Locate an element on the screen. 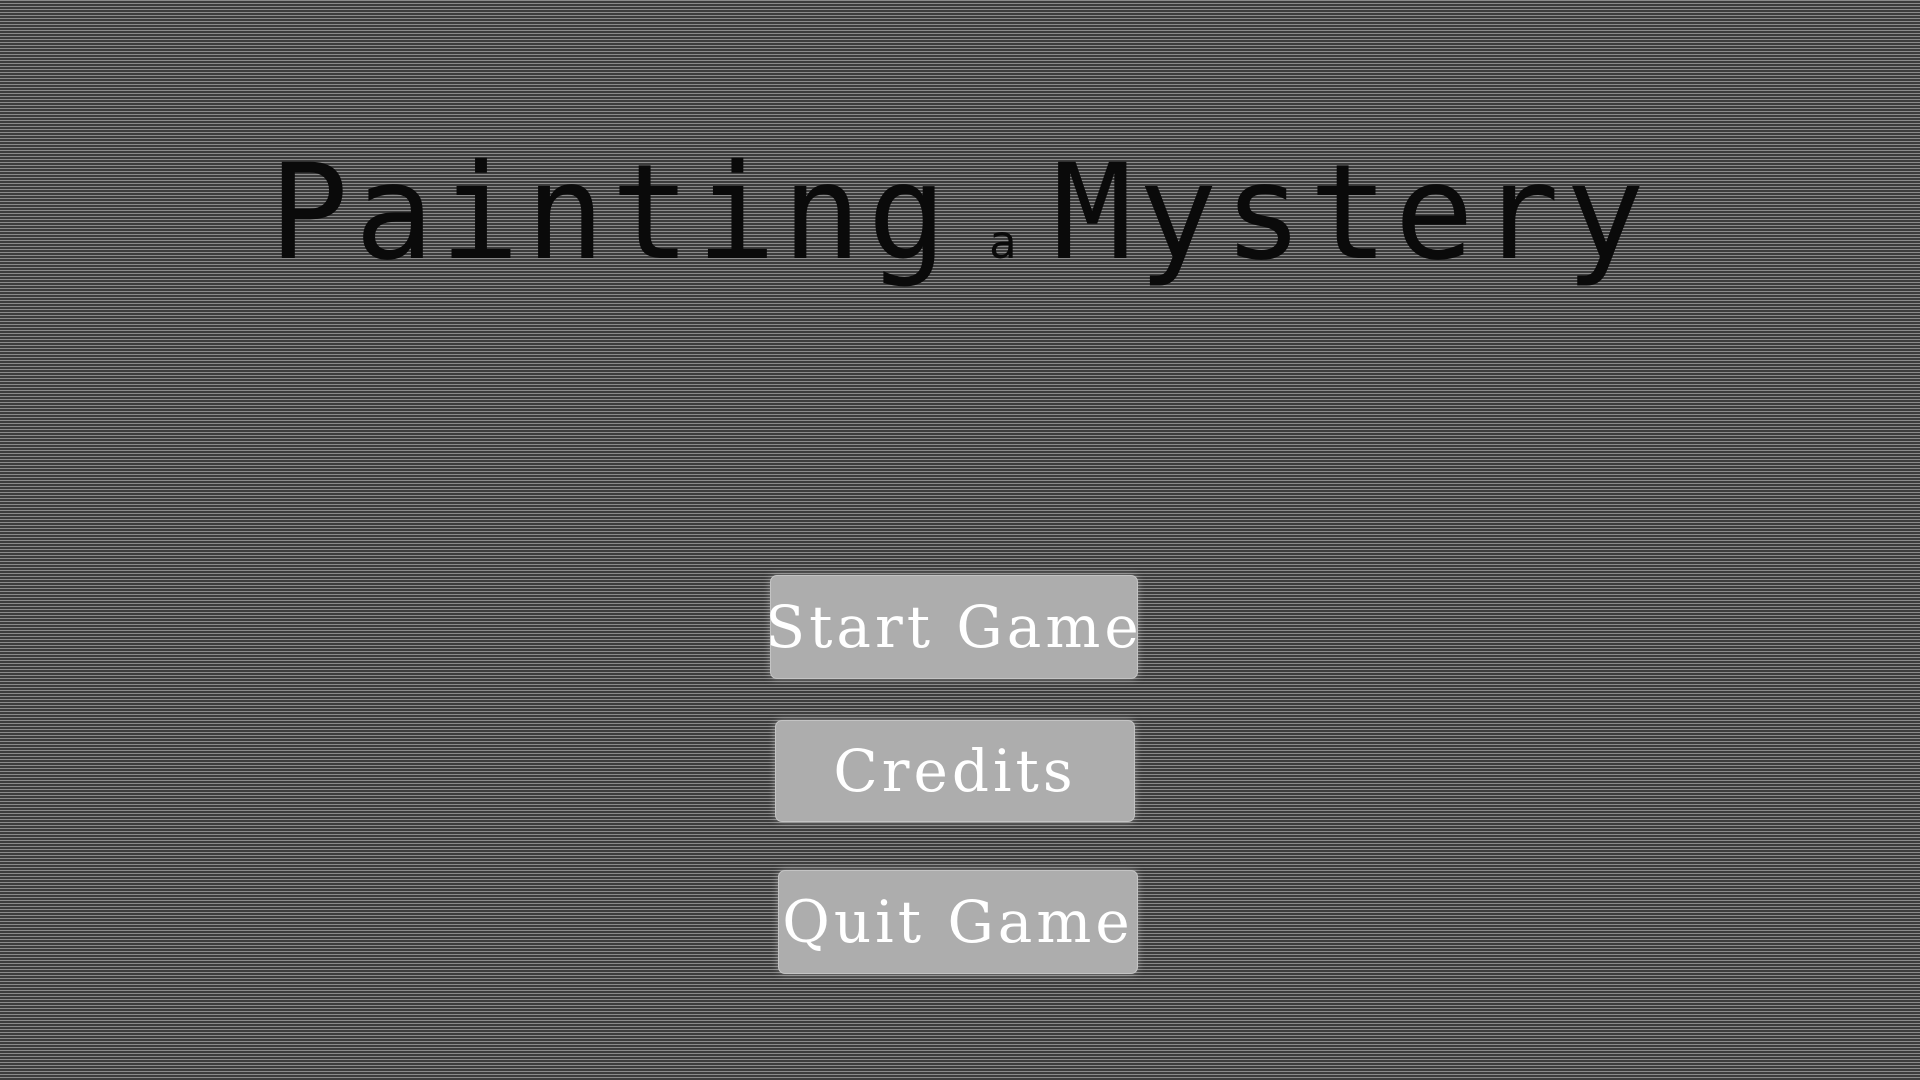 The width and height of the screenshot is (1920, 1080). quit-game-button: Quit Game is located at coordinates (958, 922).